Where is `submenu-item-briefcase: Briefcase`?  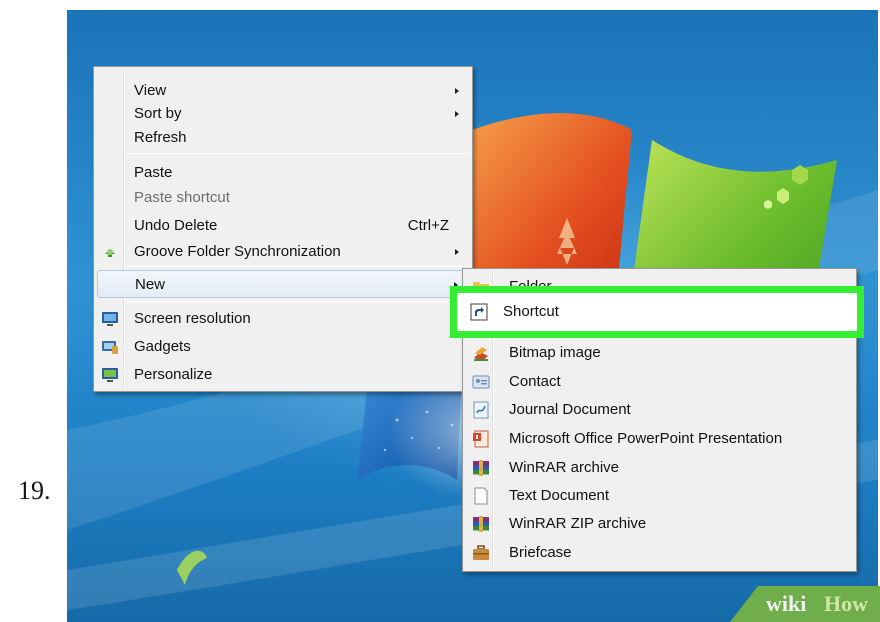 submenu-item-briefcase: Briefcase is located at coordinates (659, 553).